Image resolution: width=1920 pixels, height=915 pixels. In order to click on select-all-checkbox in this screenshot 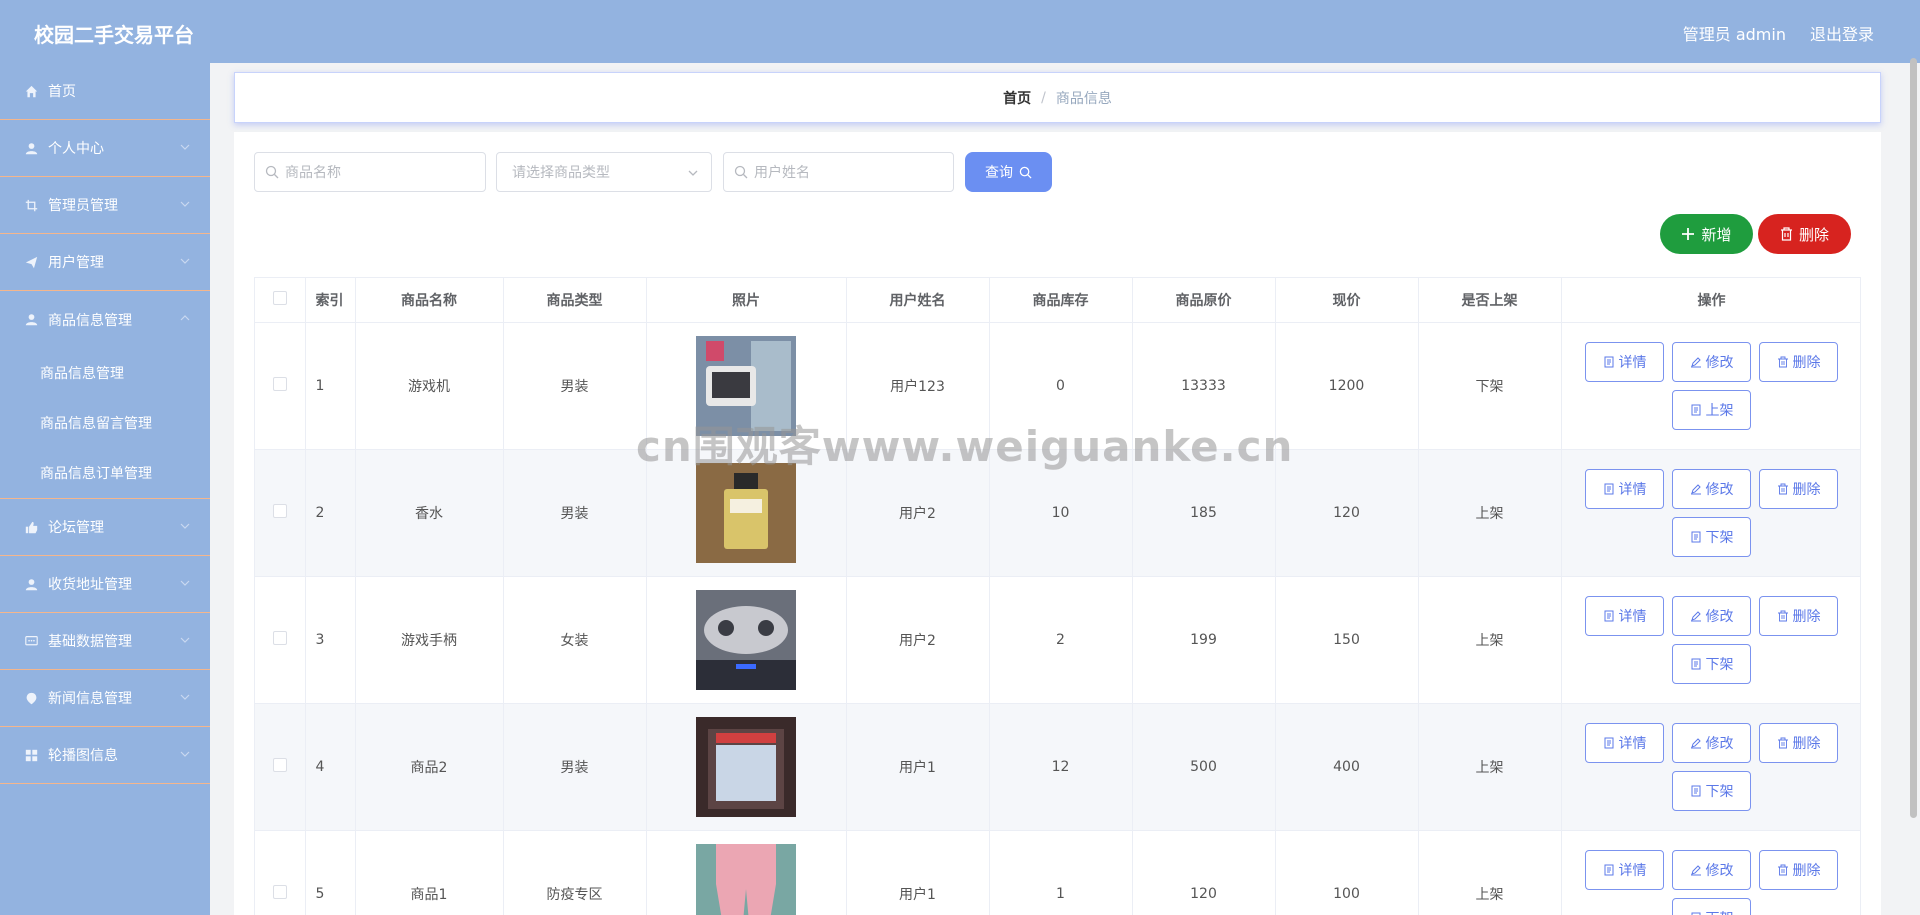, I will do `click(279, 297)`.